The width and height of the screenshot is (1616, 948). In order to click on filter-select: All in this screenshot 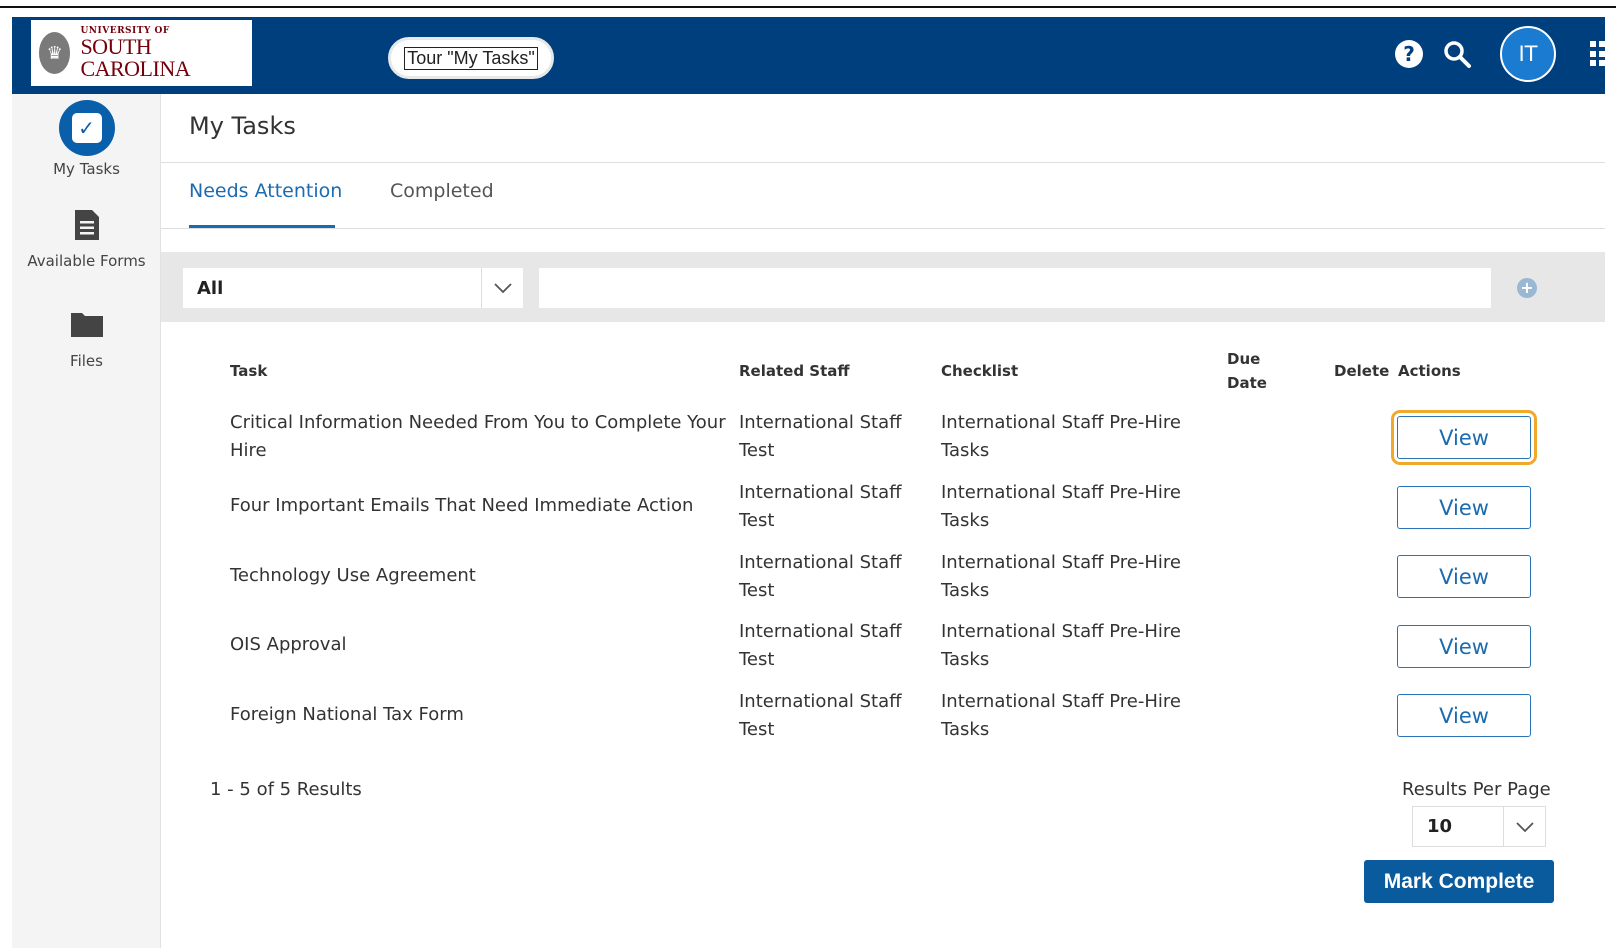, I will do `click(353, 288)`.